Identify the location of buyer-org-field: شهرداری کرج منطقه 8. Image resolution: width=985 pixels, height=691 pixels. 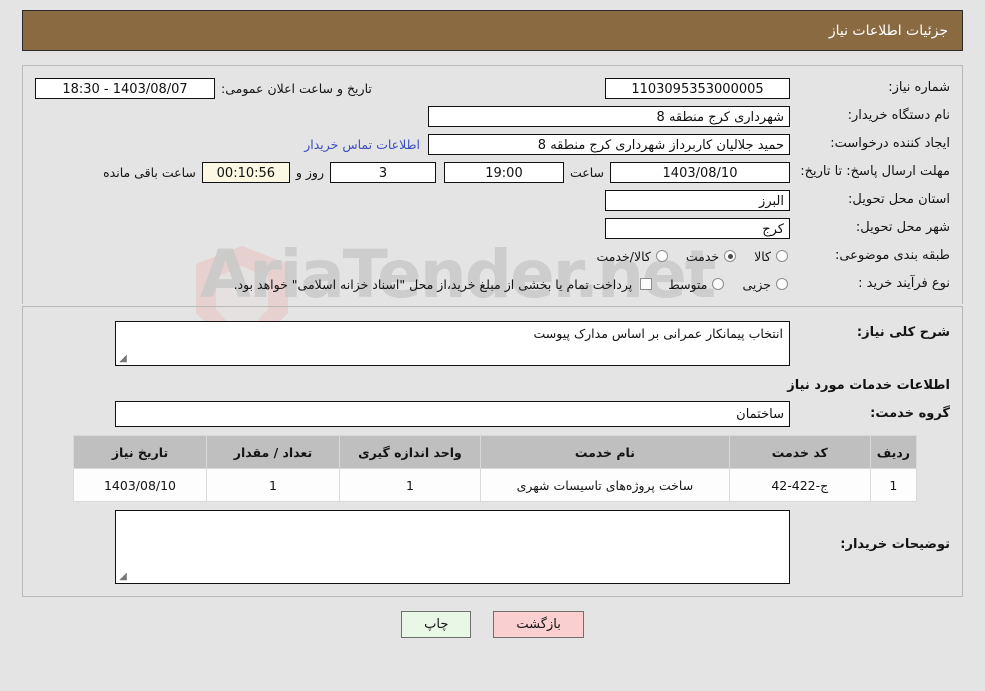
(609, 116).